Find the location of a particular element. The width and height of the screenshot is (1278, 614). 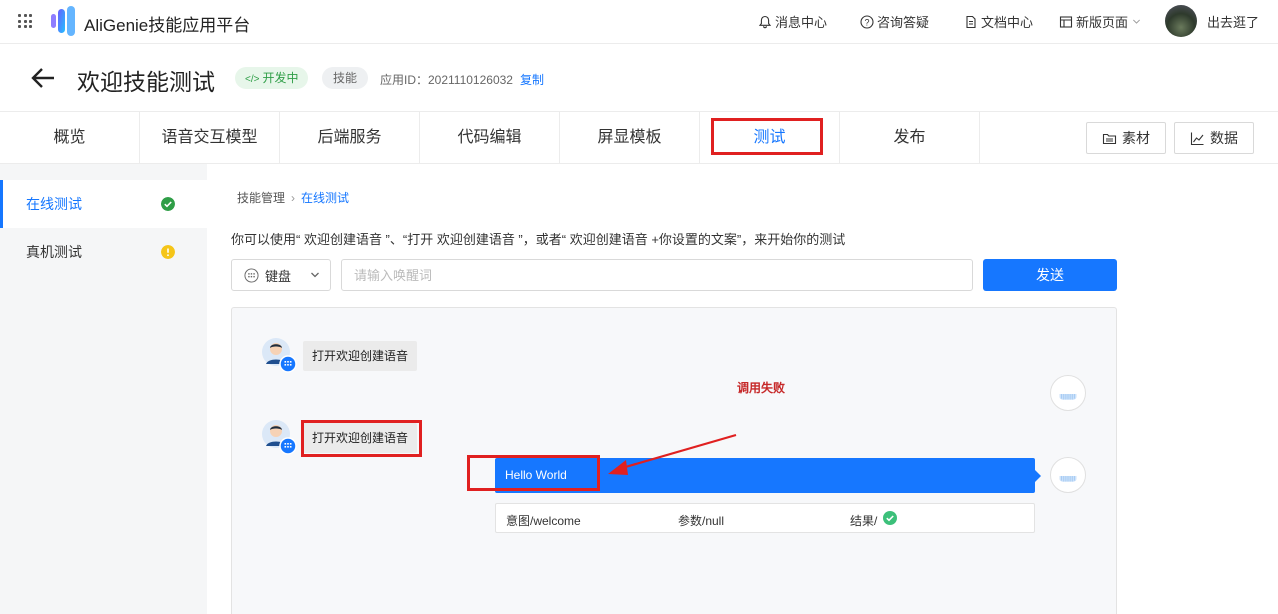

reply-bubble: Hello World is located at coordinates (768, 475).